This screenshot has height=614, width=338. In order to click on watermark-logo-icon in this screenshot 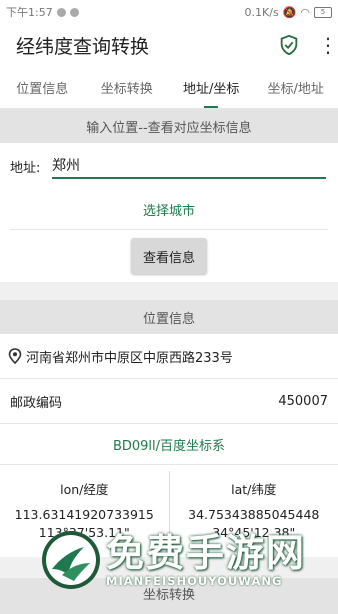, I will do `click(71, 560)`.